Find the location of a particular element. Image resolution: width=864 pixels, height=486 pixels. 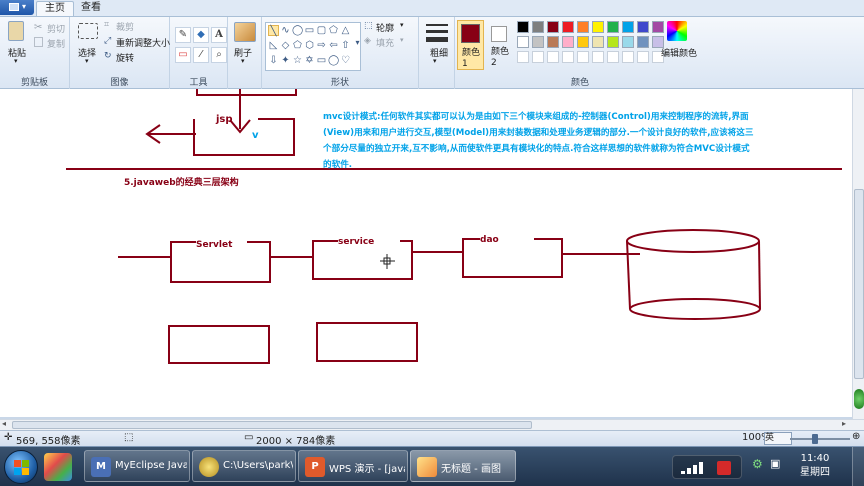

vertical-scrollbar is located at coordinates (858, 254).